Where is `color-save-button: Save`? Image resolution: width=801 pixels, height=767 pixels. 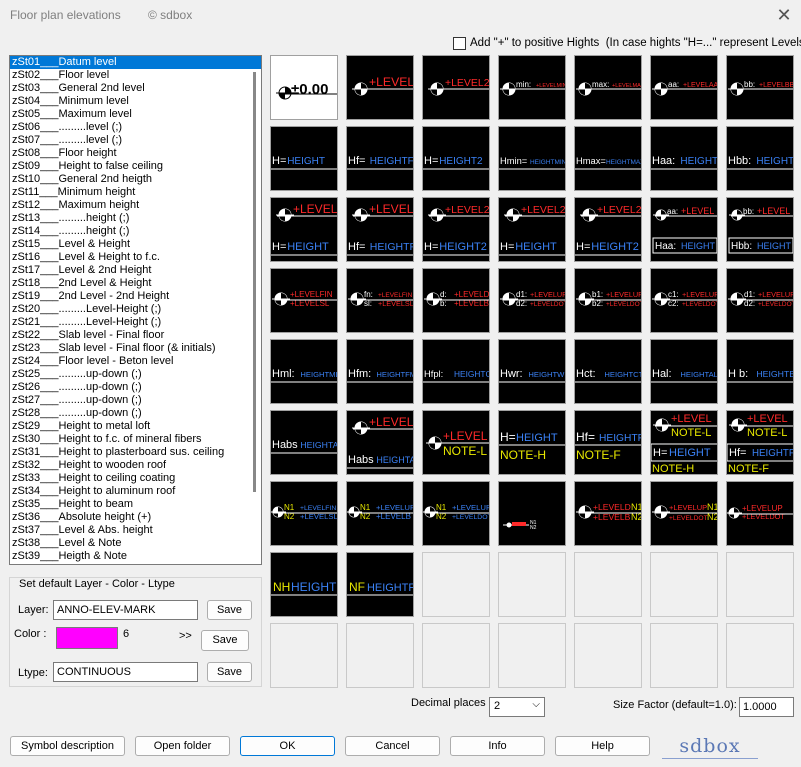 color-save-button: Save is located at coordinates (225, 640).